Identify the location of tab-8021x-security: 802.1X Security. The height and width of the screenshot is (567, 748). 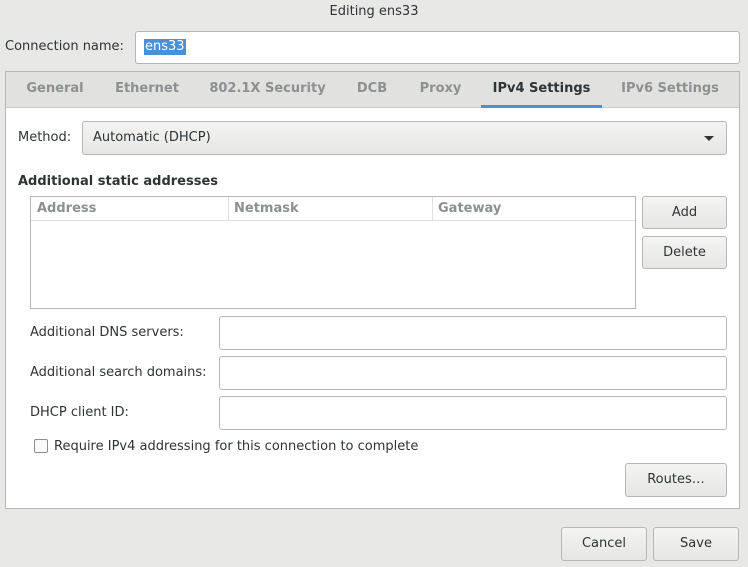
(267, 90).